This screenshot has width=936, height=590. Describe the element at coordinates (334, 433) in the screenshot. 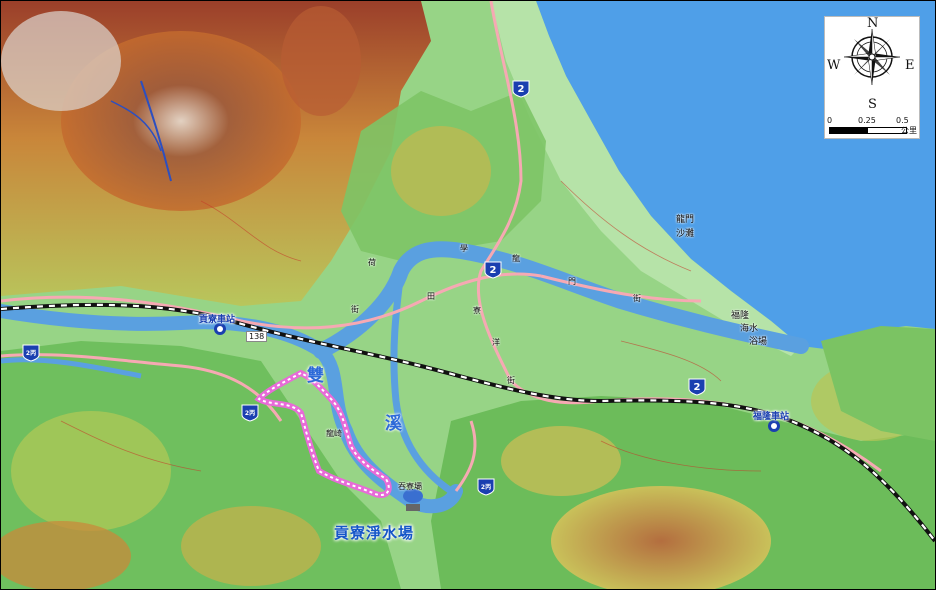

I see `longqiao-label: 龍崎` at that location.